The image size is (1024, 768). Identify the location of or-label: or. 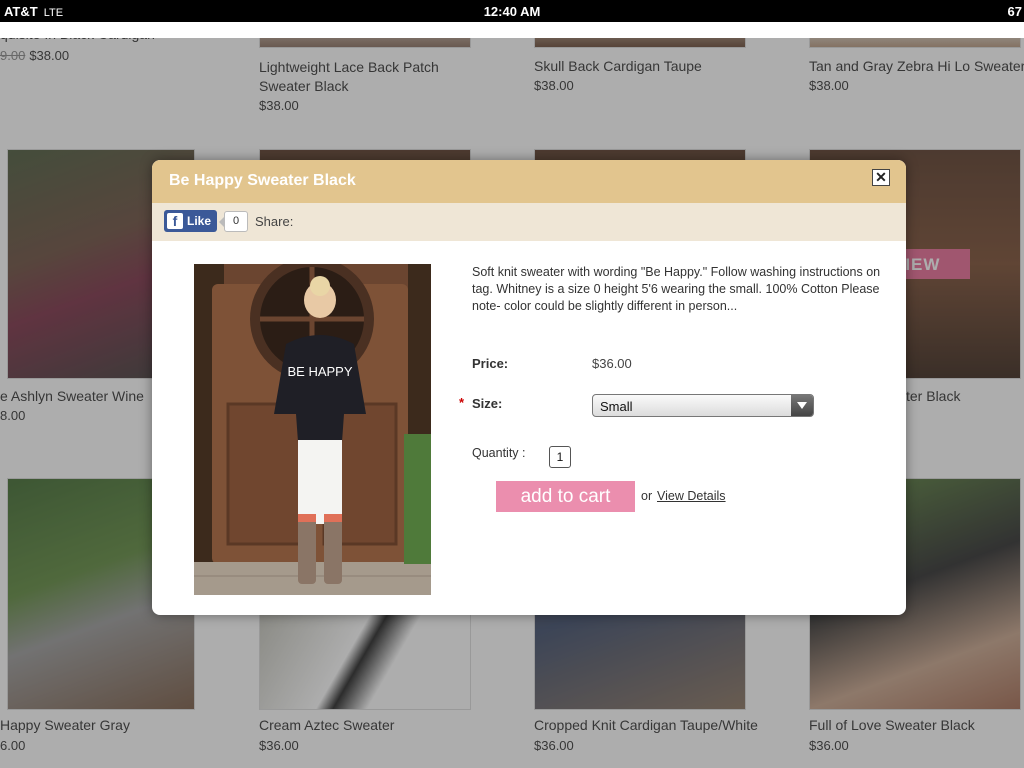
(647, 496).